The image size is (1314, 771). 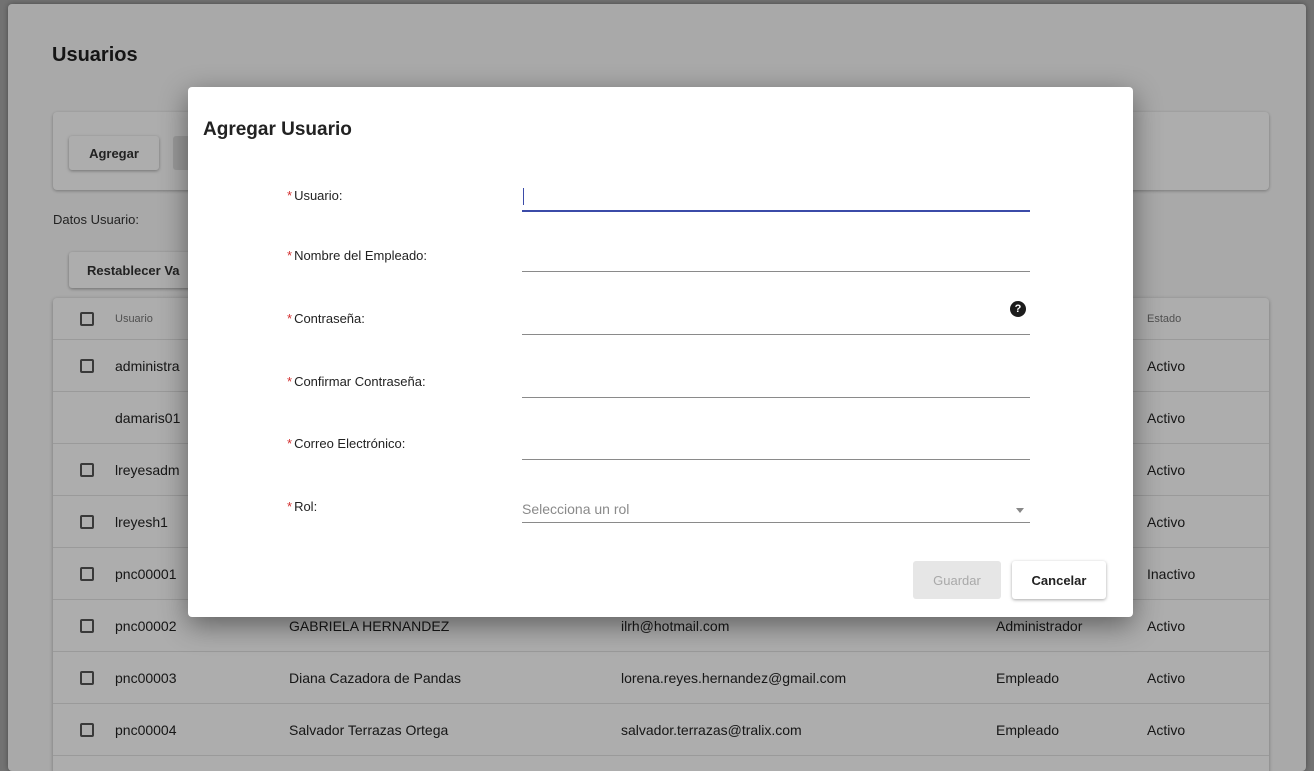 I want to click on nombre-field, so click(x=776, y=256).